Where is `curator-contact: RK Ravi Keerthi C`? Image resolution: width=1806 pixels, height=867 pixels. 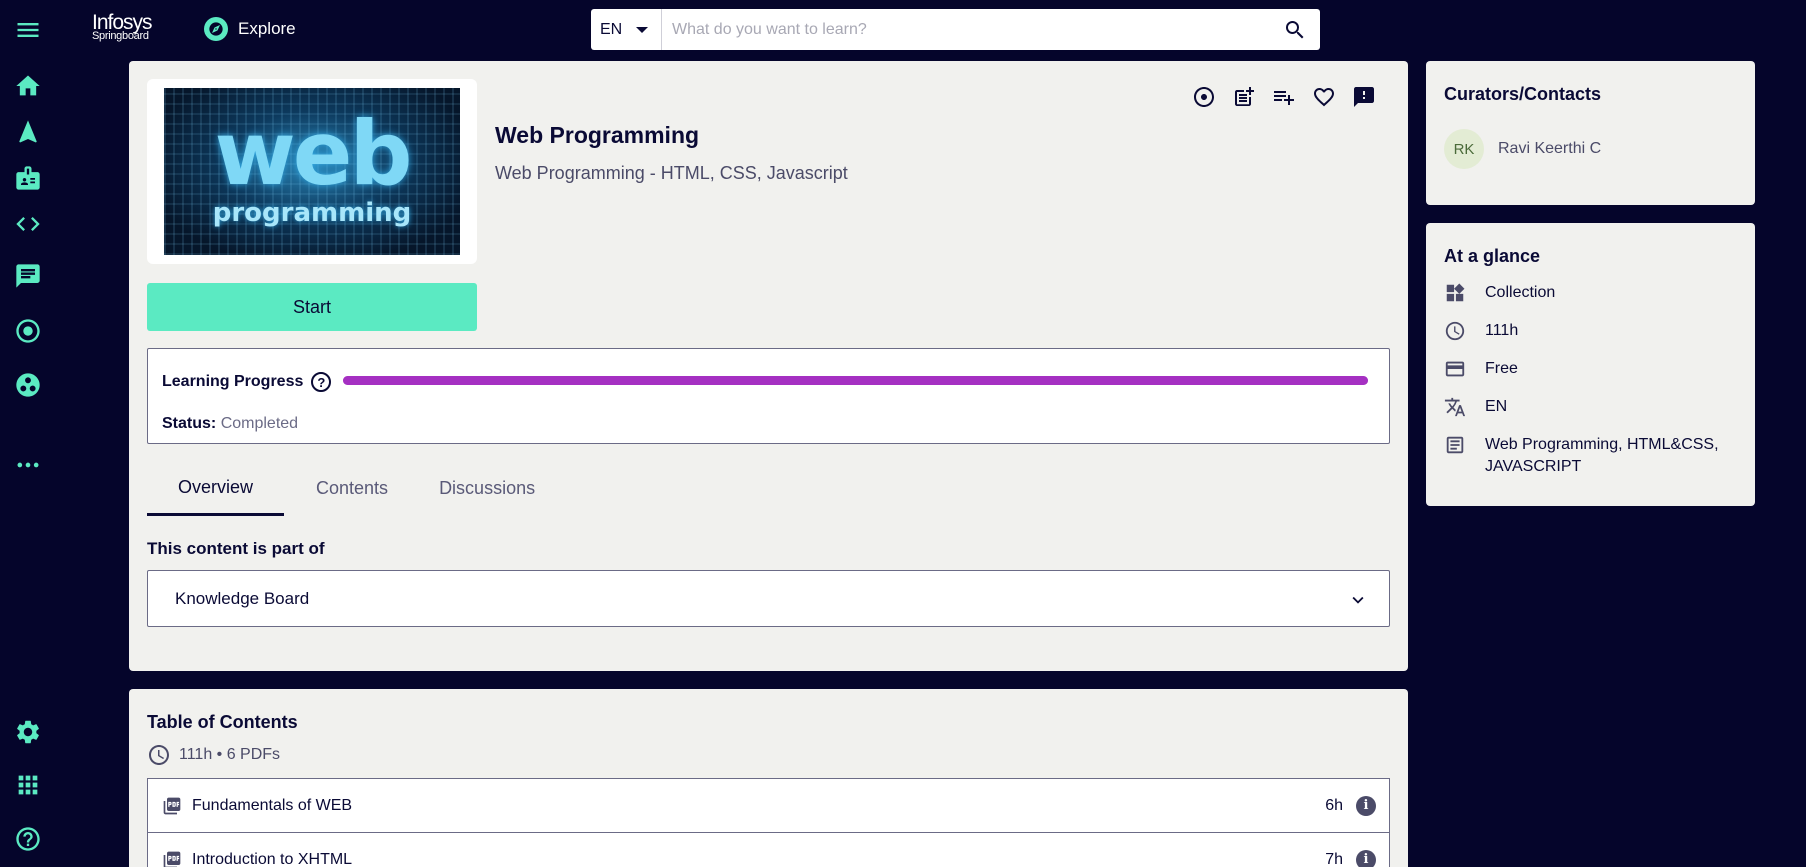 curator-contact: RK Ravi Keerthi C is located at coordinates (1522, 149).